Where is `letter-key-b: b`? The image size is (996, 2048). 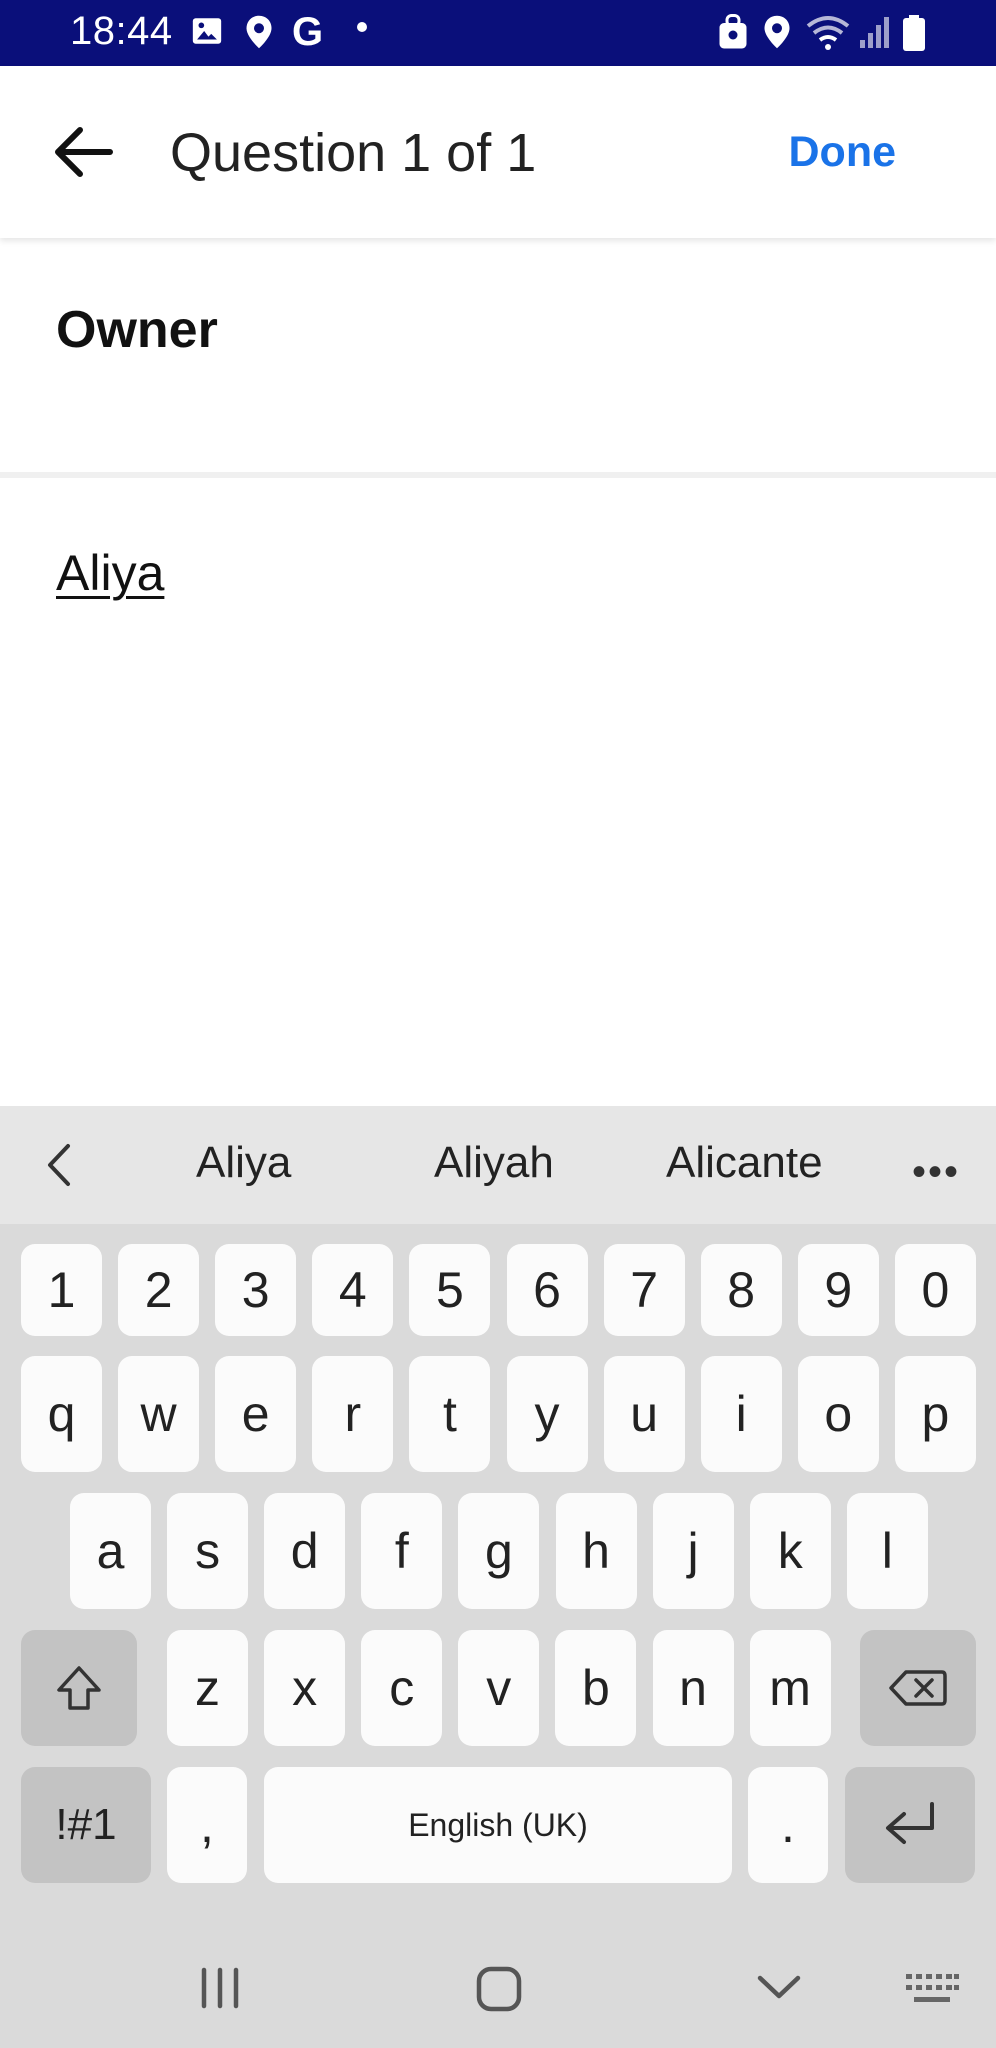 letter-key-b: b is located at coordinates (596, 1688).